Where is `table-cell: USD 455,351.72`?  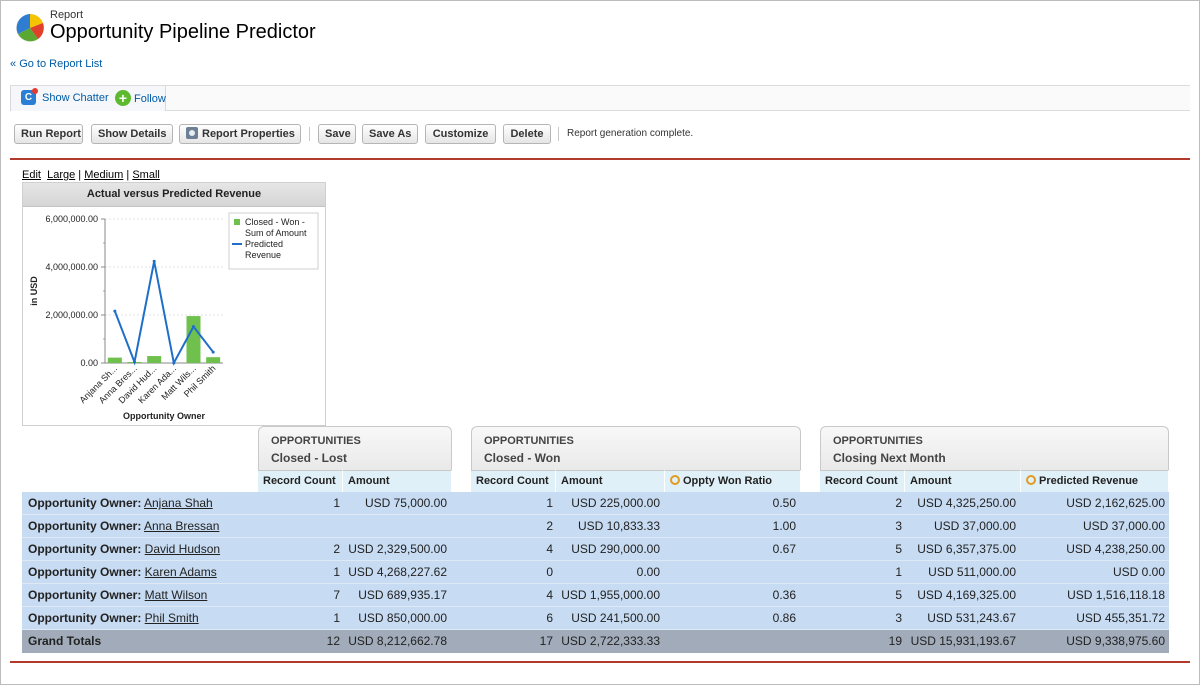 table-cell: USD 455,351.72 is located at coordinates (1120, 618).